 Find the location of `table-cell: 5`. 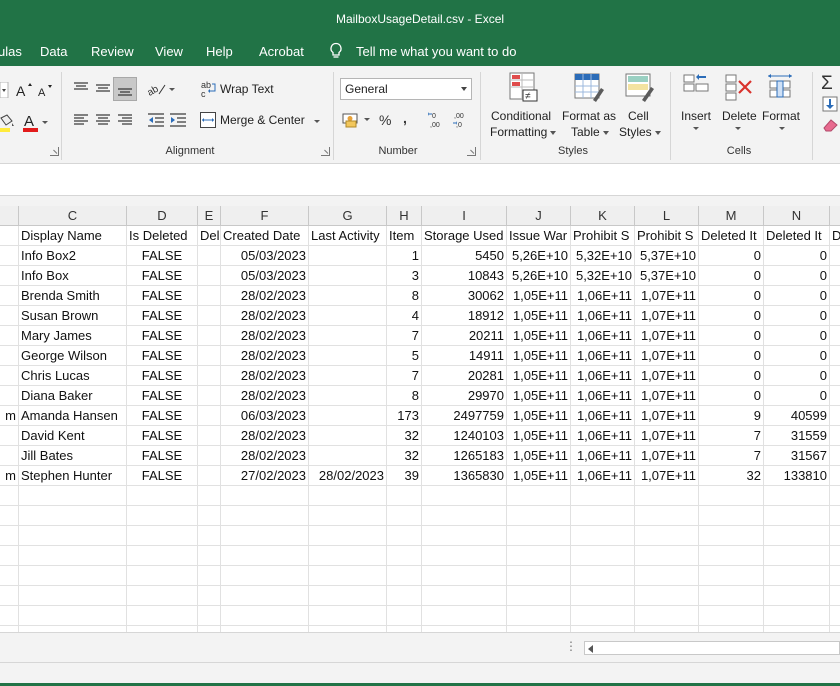

table-cell: 5 is located at coordinates (404, 356).